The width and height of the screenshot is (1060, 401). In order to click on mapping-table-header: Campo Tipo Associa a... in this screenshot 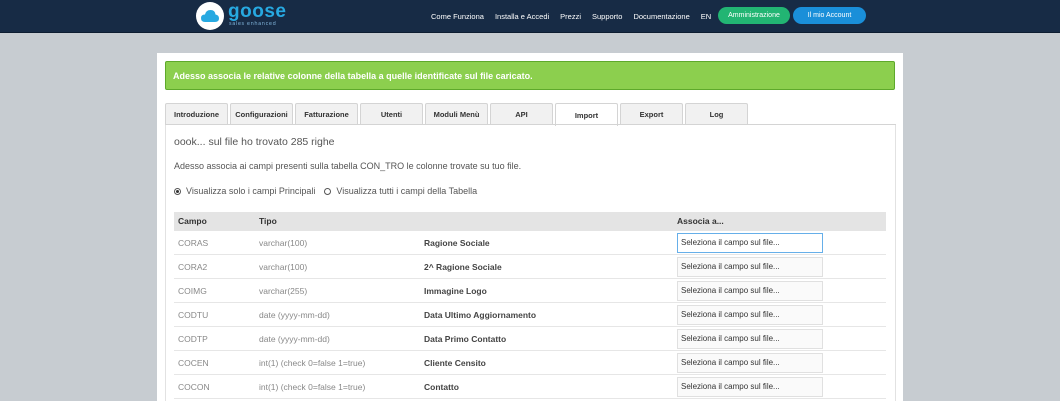, I will do `click(530, 221)`.